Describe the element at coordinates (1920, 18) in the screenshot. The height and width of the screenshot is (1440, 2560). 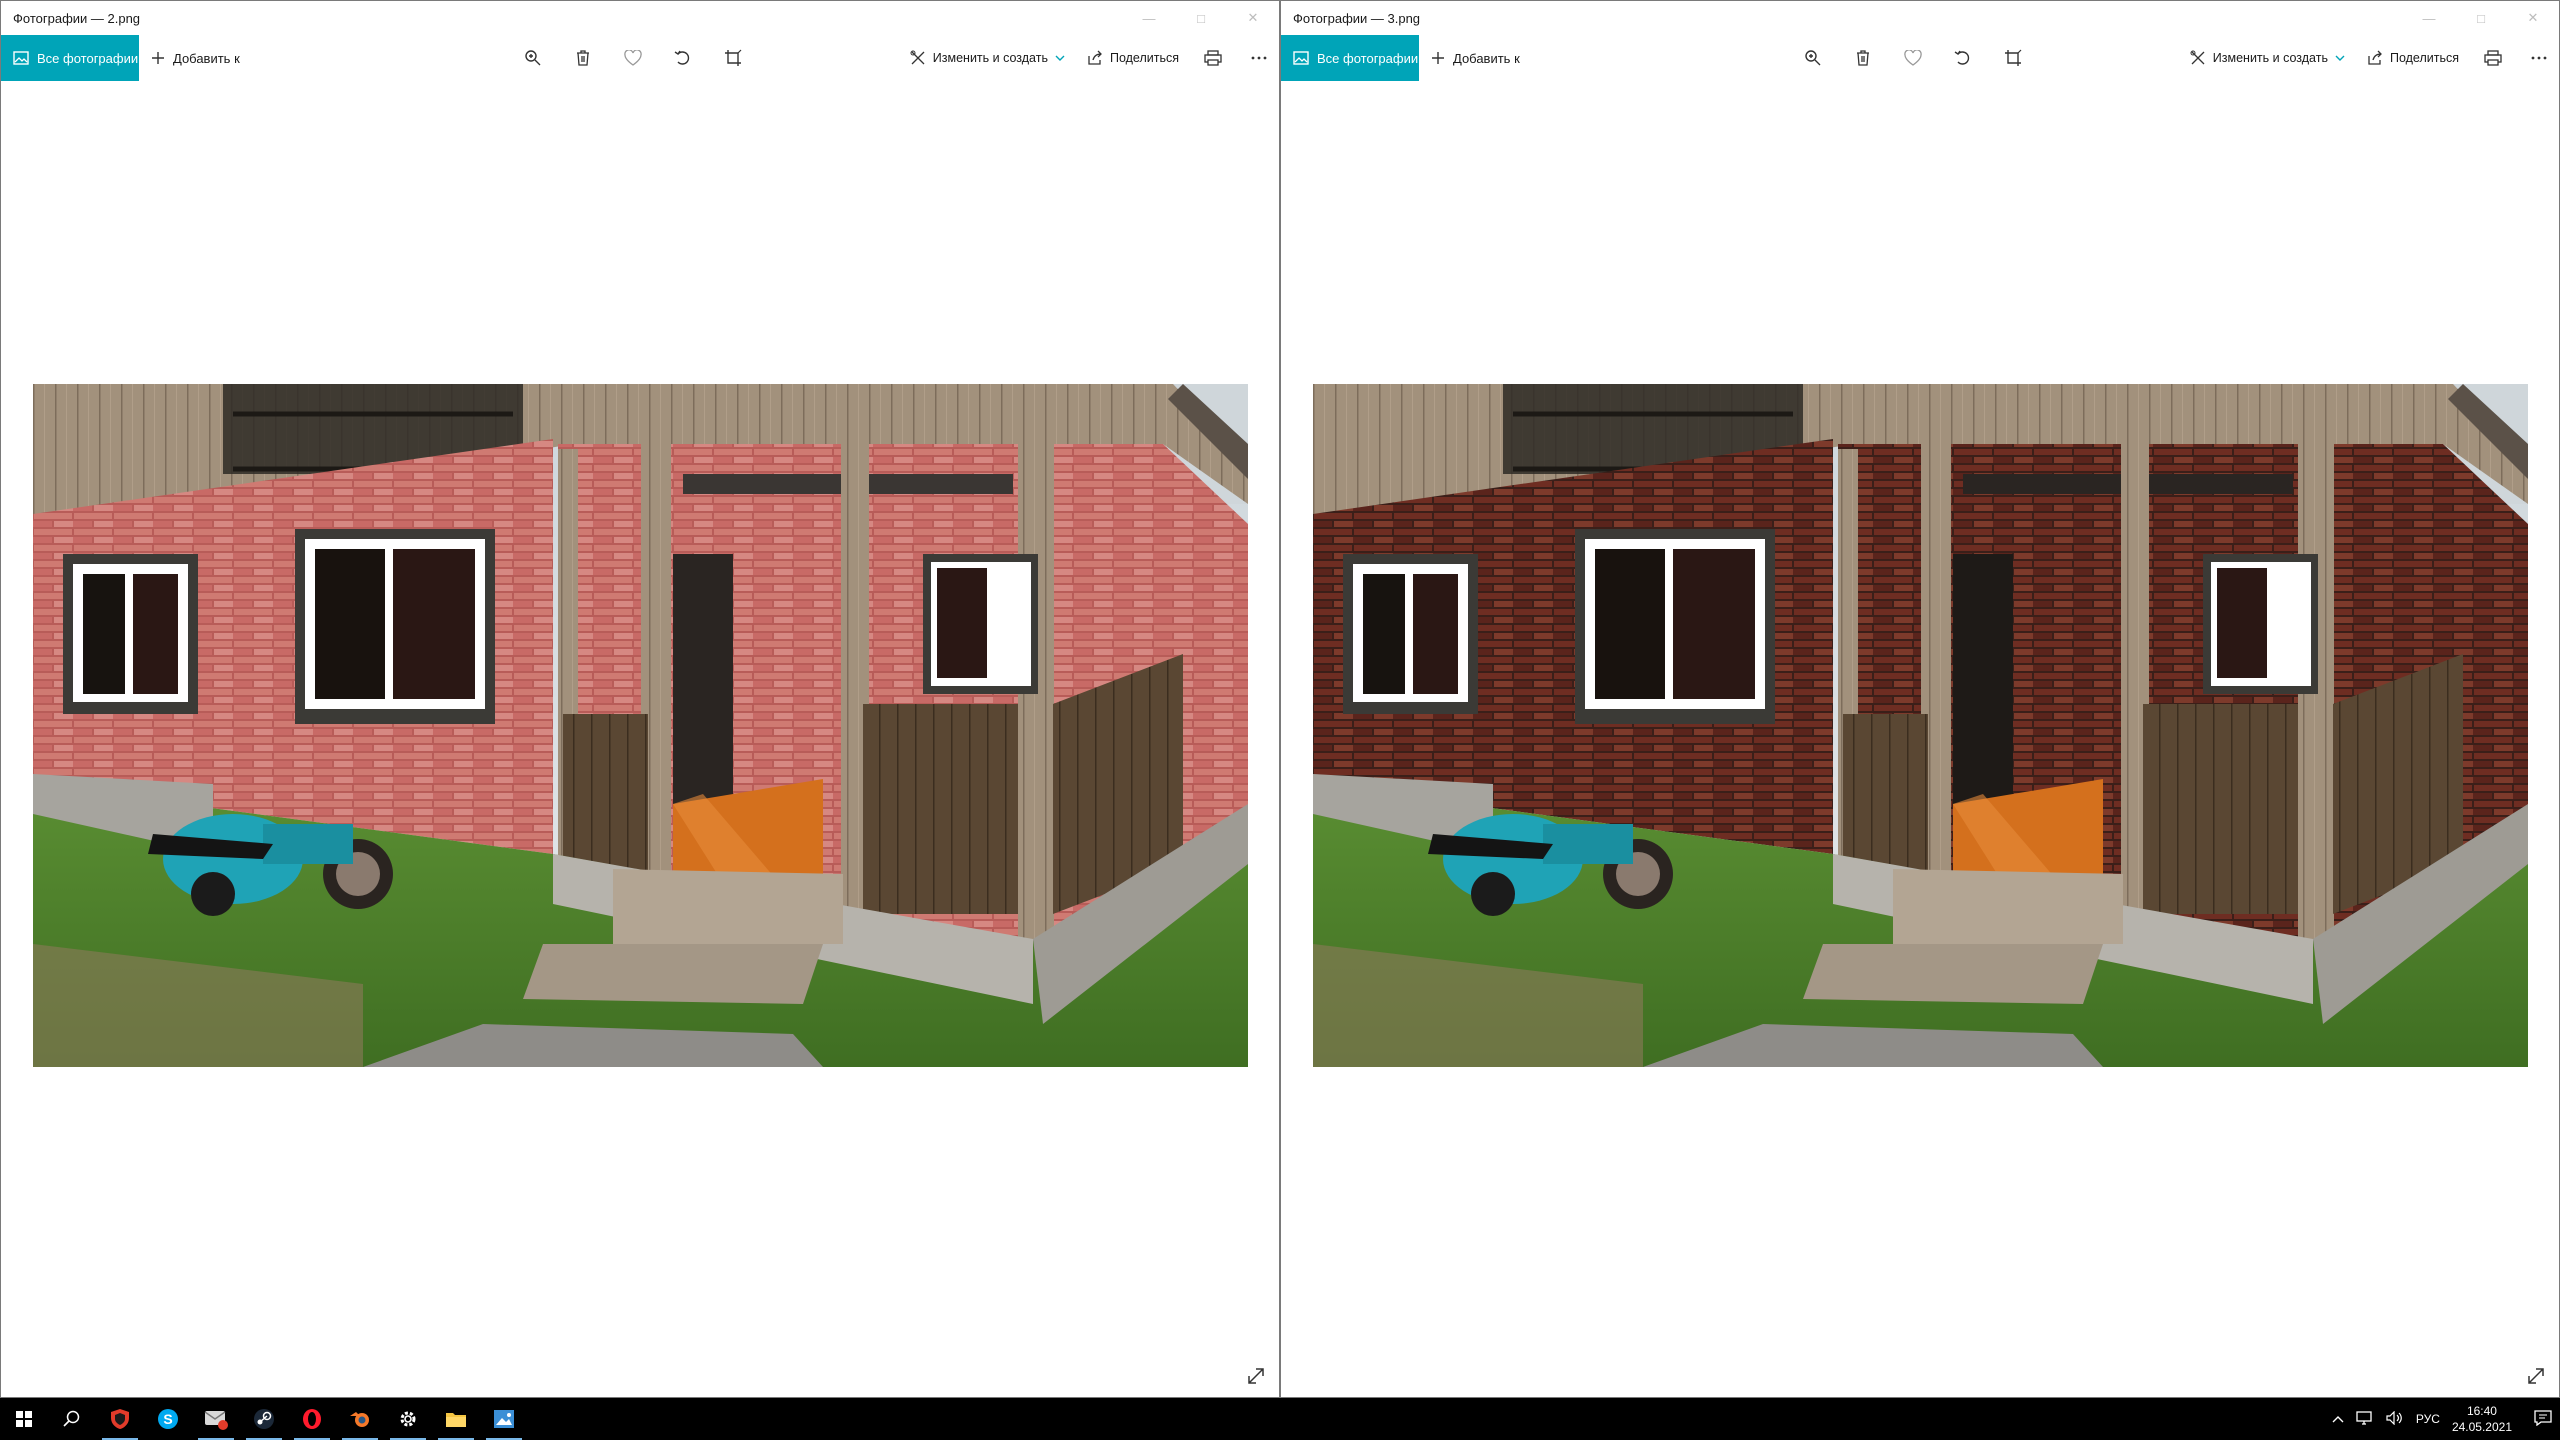
I see `title-bar: Фотографии — 3.png — □ ✕` at that location.